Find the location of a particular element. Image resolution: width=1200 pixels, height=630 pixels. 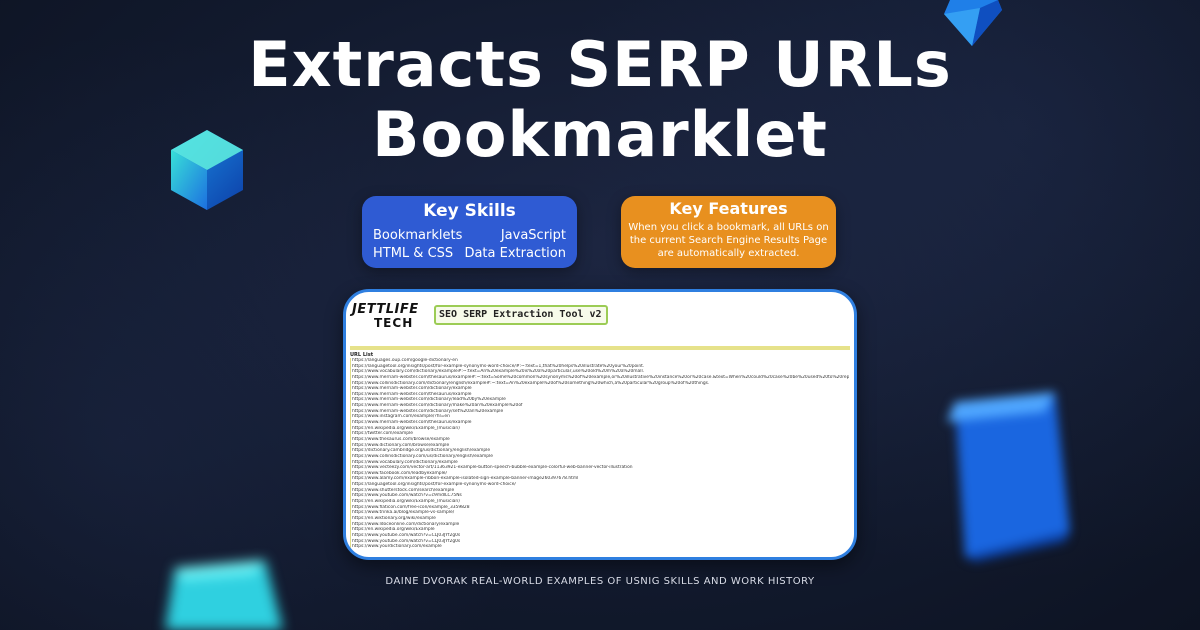

tool-title: SEO SERP Extraction Tool v2 is located at coordinates (521, 315).